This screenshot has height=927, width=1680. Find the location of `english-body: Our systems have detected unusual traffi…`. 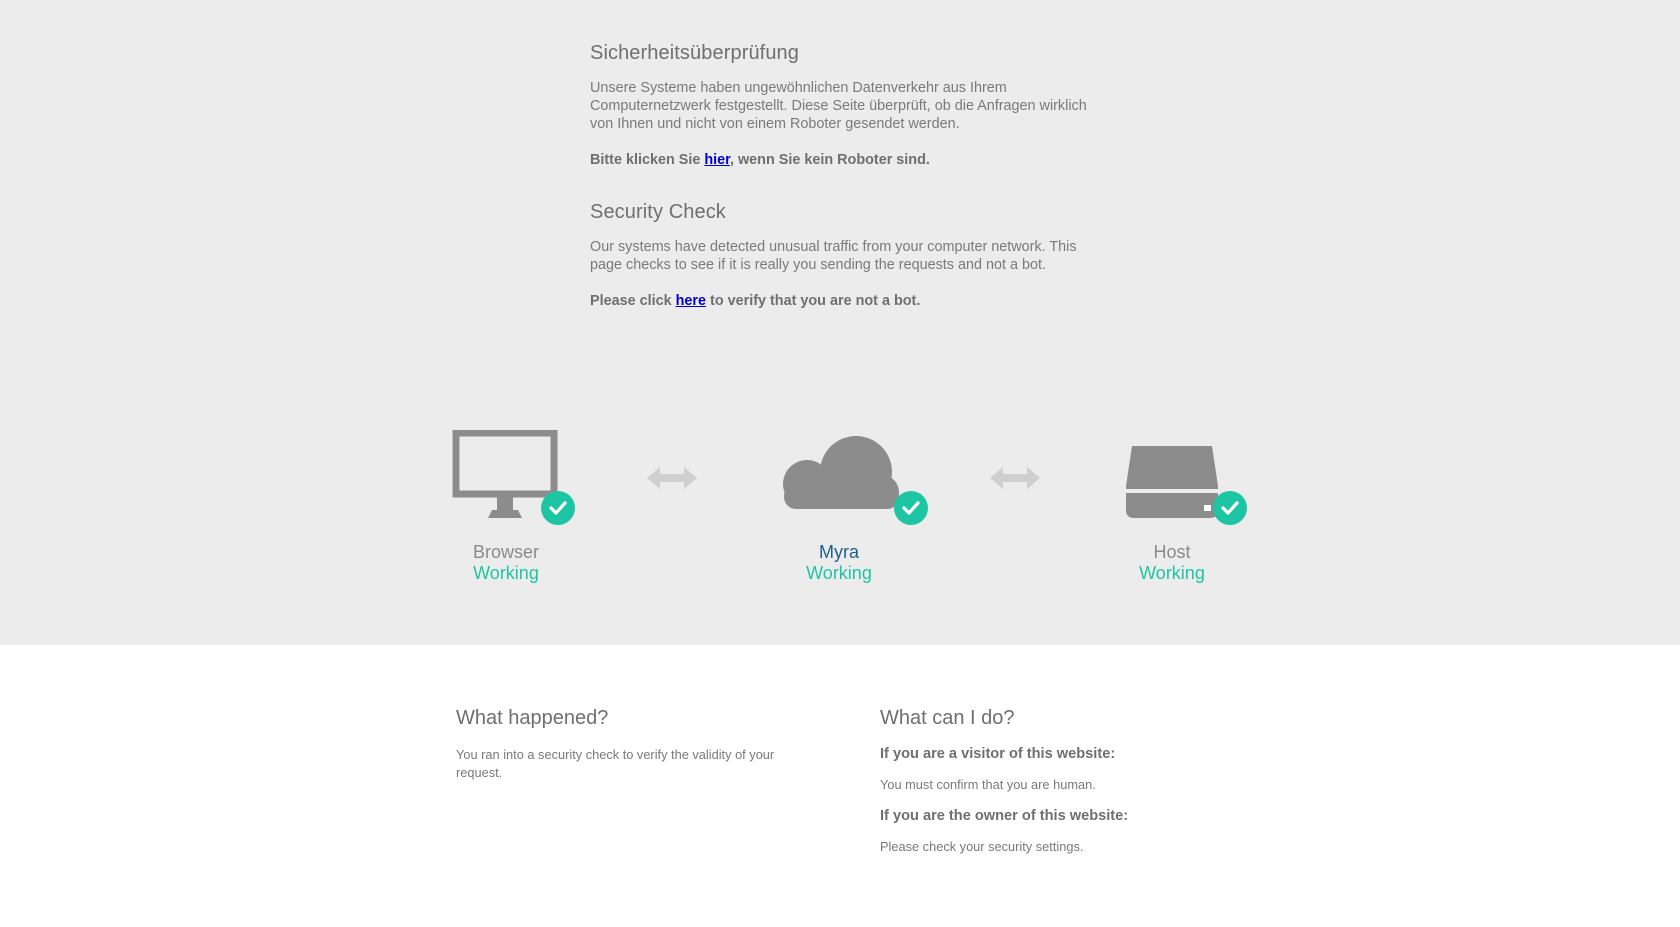

english-body: Our systems have detected unusual traffi… is located at coordinates (833, 256).